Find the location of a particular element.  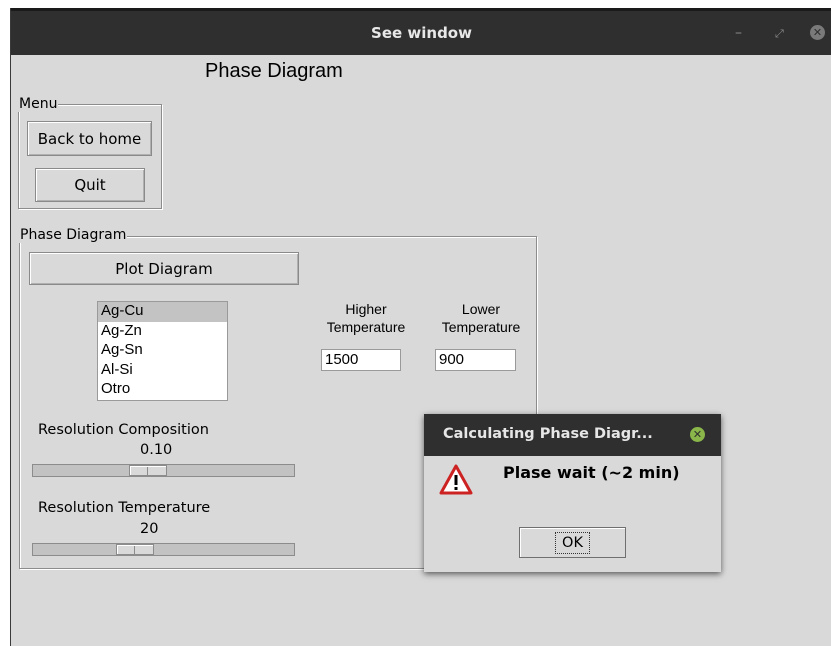

resolution-composition-slider is located at coordinates (163, 470).